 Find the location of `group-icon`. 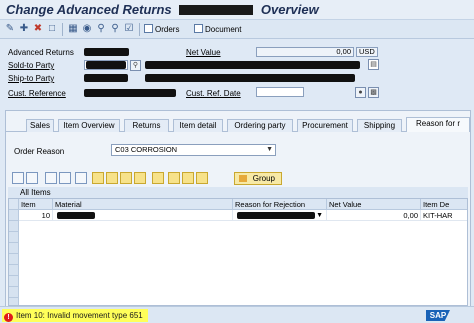

group-icon is located at coordinates (243, 178).